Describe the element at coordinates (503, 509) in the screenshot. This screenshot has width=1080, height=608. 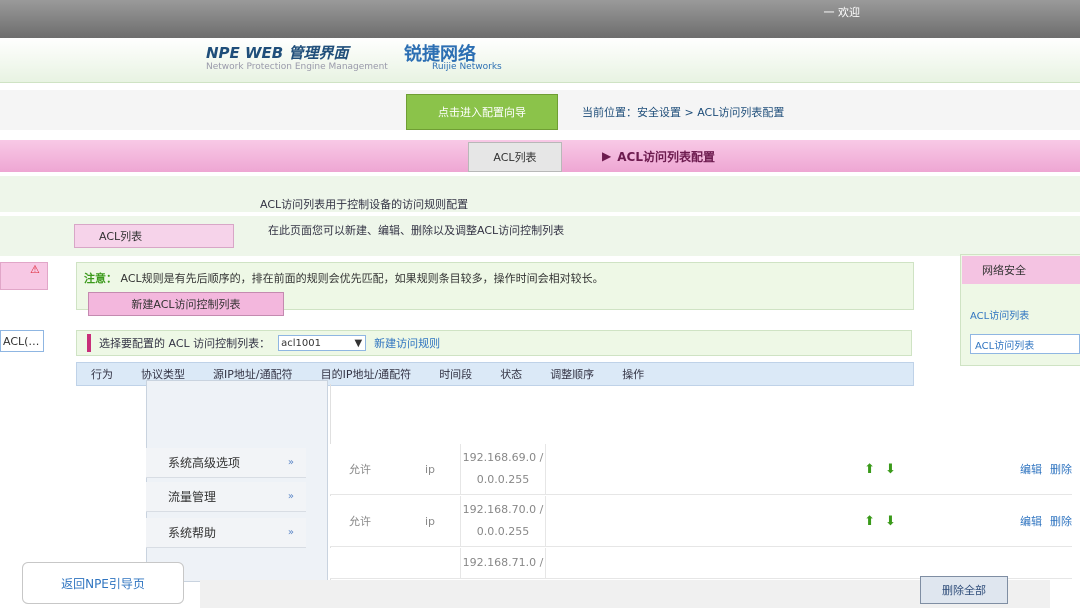
I see `ip-line-1: 192.168.70.0 /` at that location.